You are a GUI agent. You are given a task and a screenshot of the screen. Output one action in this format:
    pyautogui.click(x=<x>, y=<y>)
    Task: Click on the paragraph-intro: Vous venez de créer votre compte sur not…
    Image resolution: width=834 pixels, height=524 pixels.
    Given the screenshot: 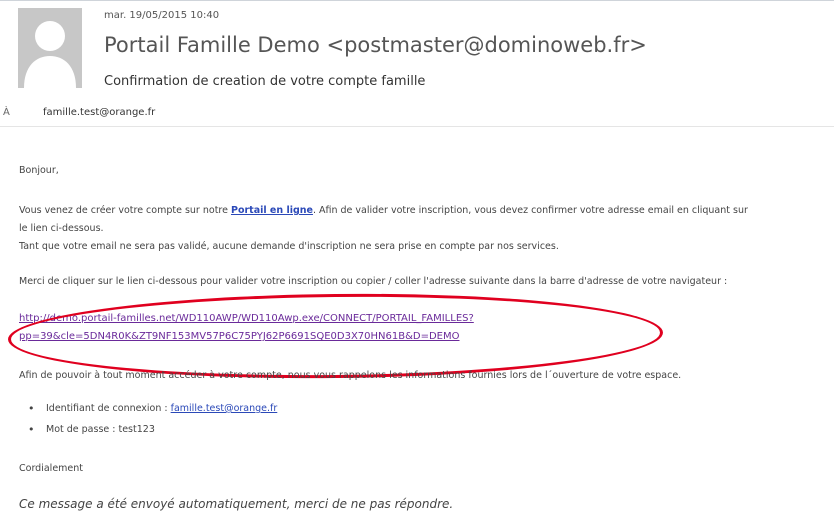 What is the action you would take?
    pyautogui.click(x=383, y=210)
    